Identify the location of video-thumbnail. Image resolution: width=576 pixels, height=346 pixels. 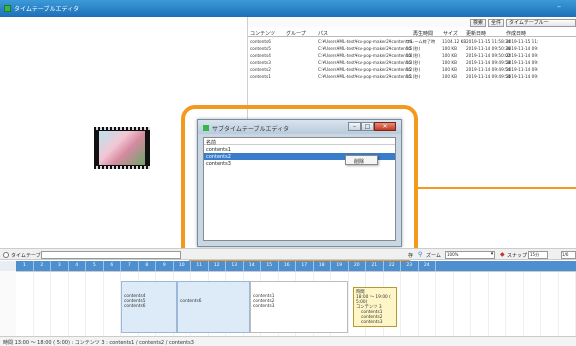
(122, 148).